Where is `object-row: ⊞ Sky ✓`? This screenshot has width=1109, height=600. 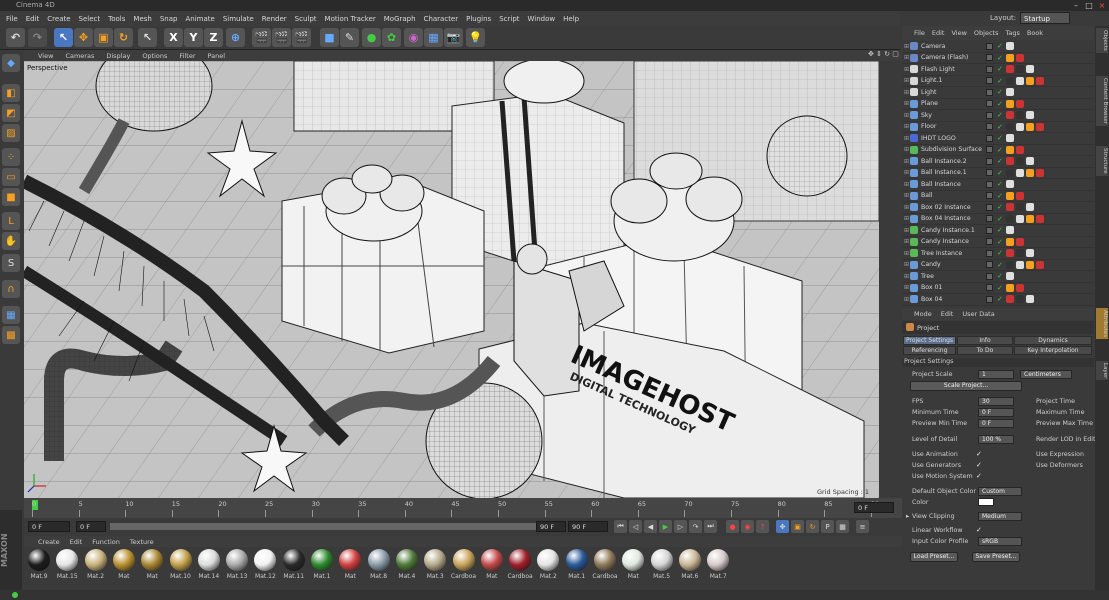 object-row: ⊞ Sky ✓ is located at coordinates (998, 116).